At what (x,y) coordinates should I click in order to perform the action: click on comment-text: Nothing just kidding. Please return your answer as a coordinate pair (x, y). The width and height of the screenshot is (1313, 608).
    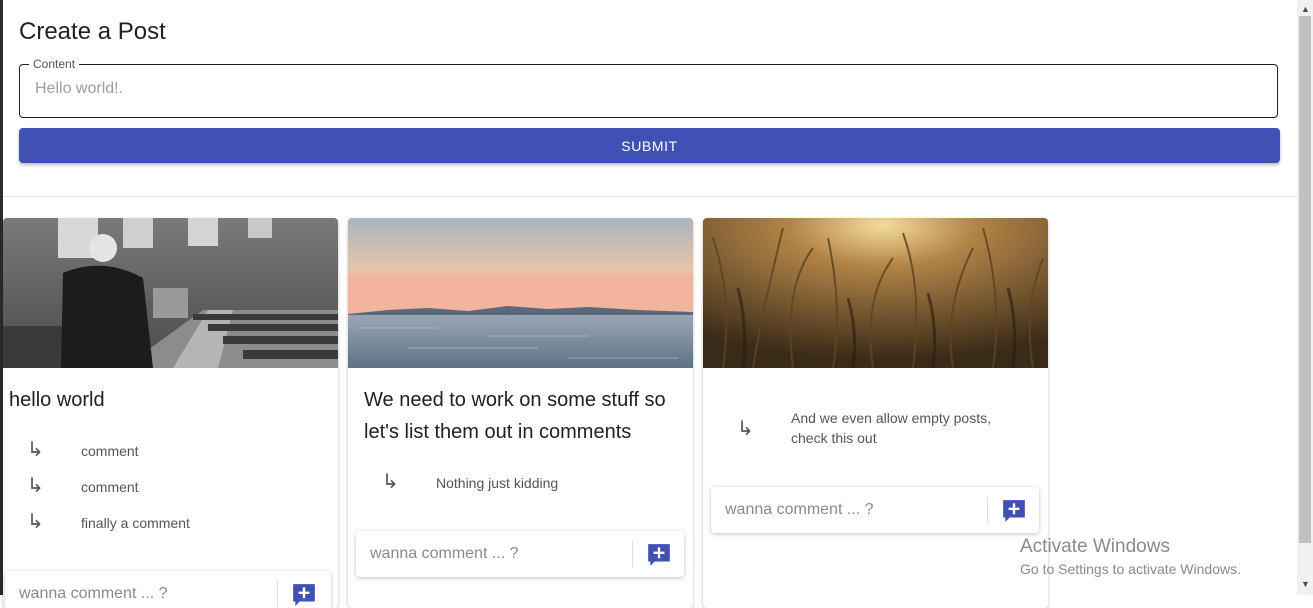
    Looking at the image, I should click on (497, 483).